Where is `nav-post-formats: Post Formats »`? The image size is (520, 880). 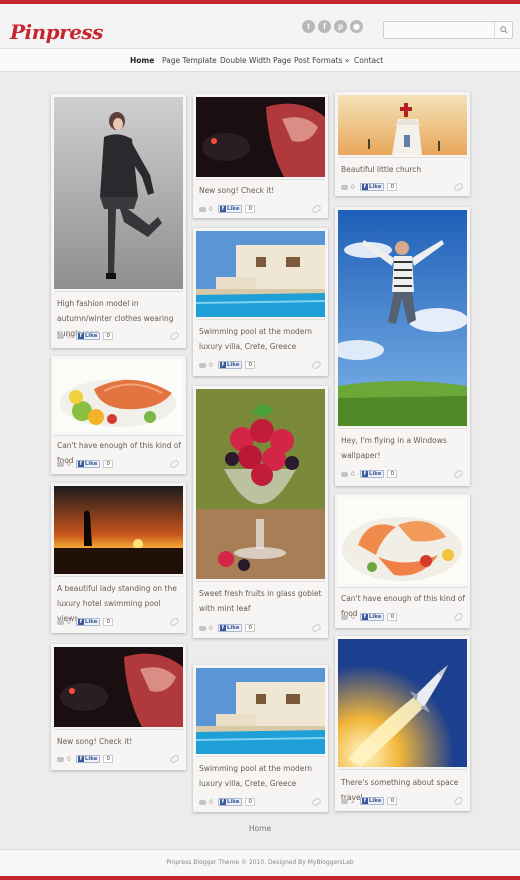 nav-post-formats: Post Formats » is located at coordinates (321, 60).